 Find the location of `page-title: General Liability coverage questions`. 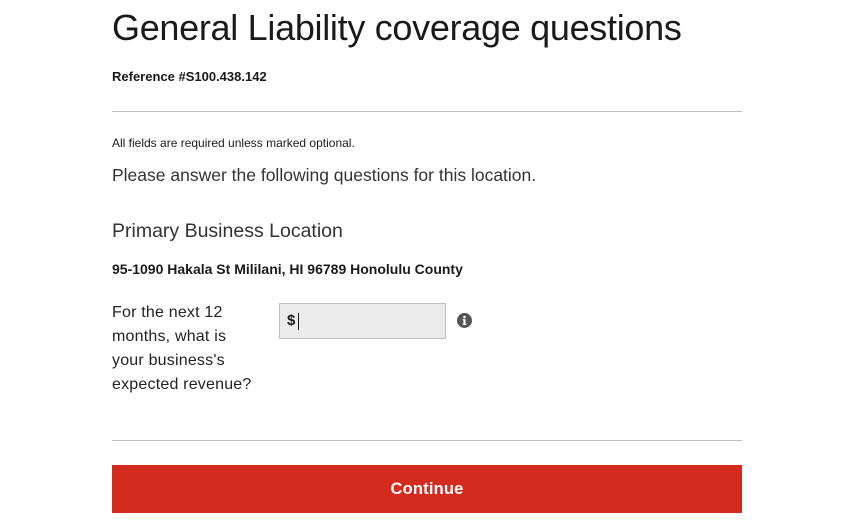

page-title: General Liability coverage questions is located at coordinates (397, 27).